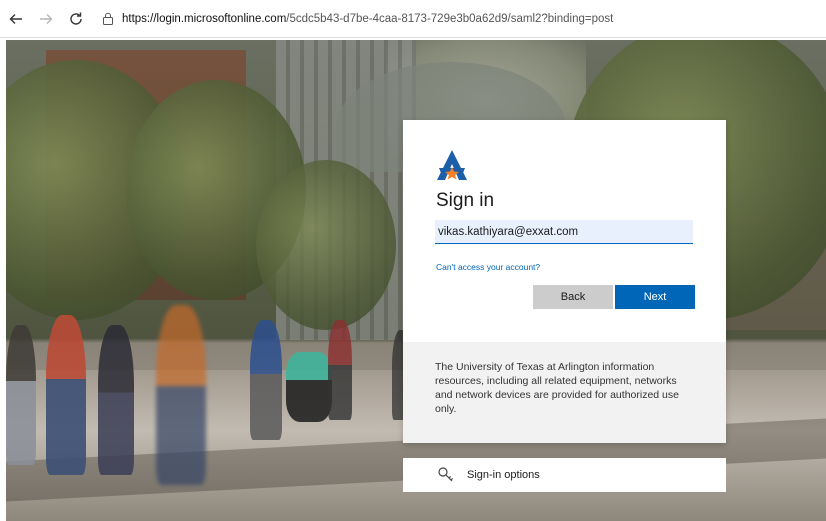 The height and width of the screenshot is (521, 826). I want to click on back-nav-button, so click(16, 19).